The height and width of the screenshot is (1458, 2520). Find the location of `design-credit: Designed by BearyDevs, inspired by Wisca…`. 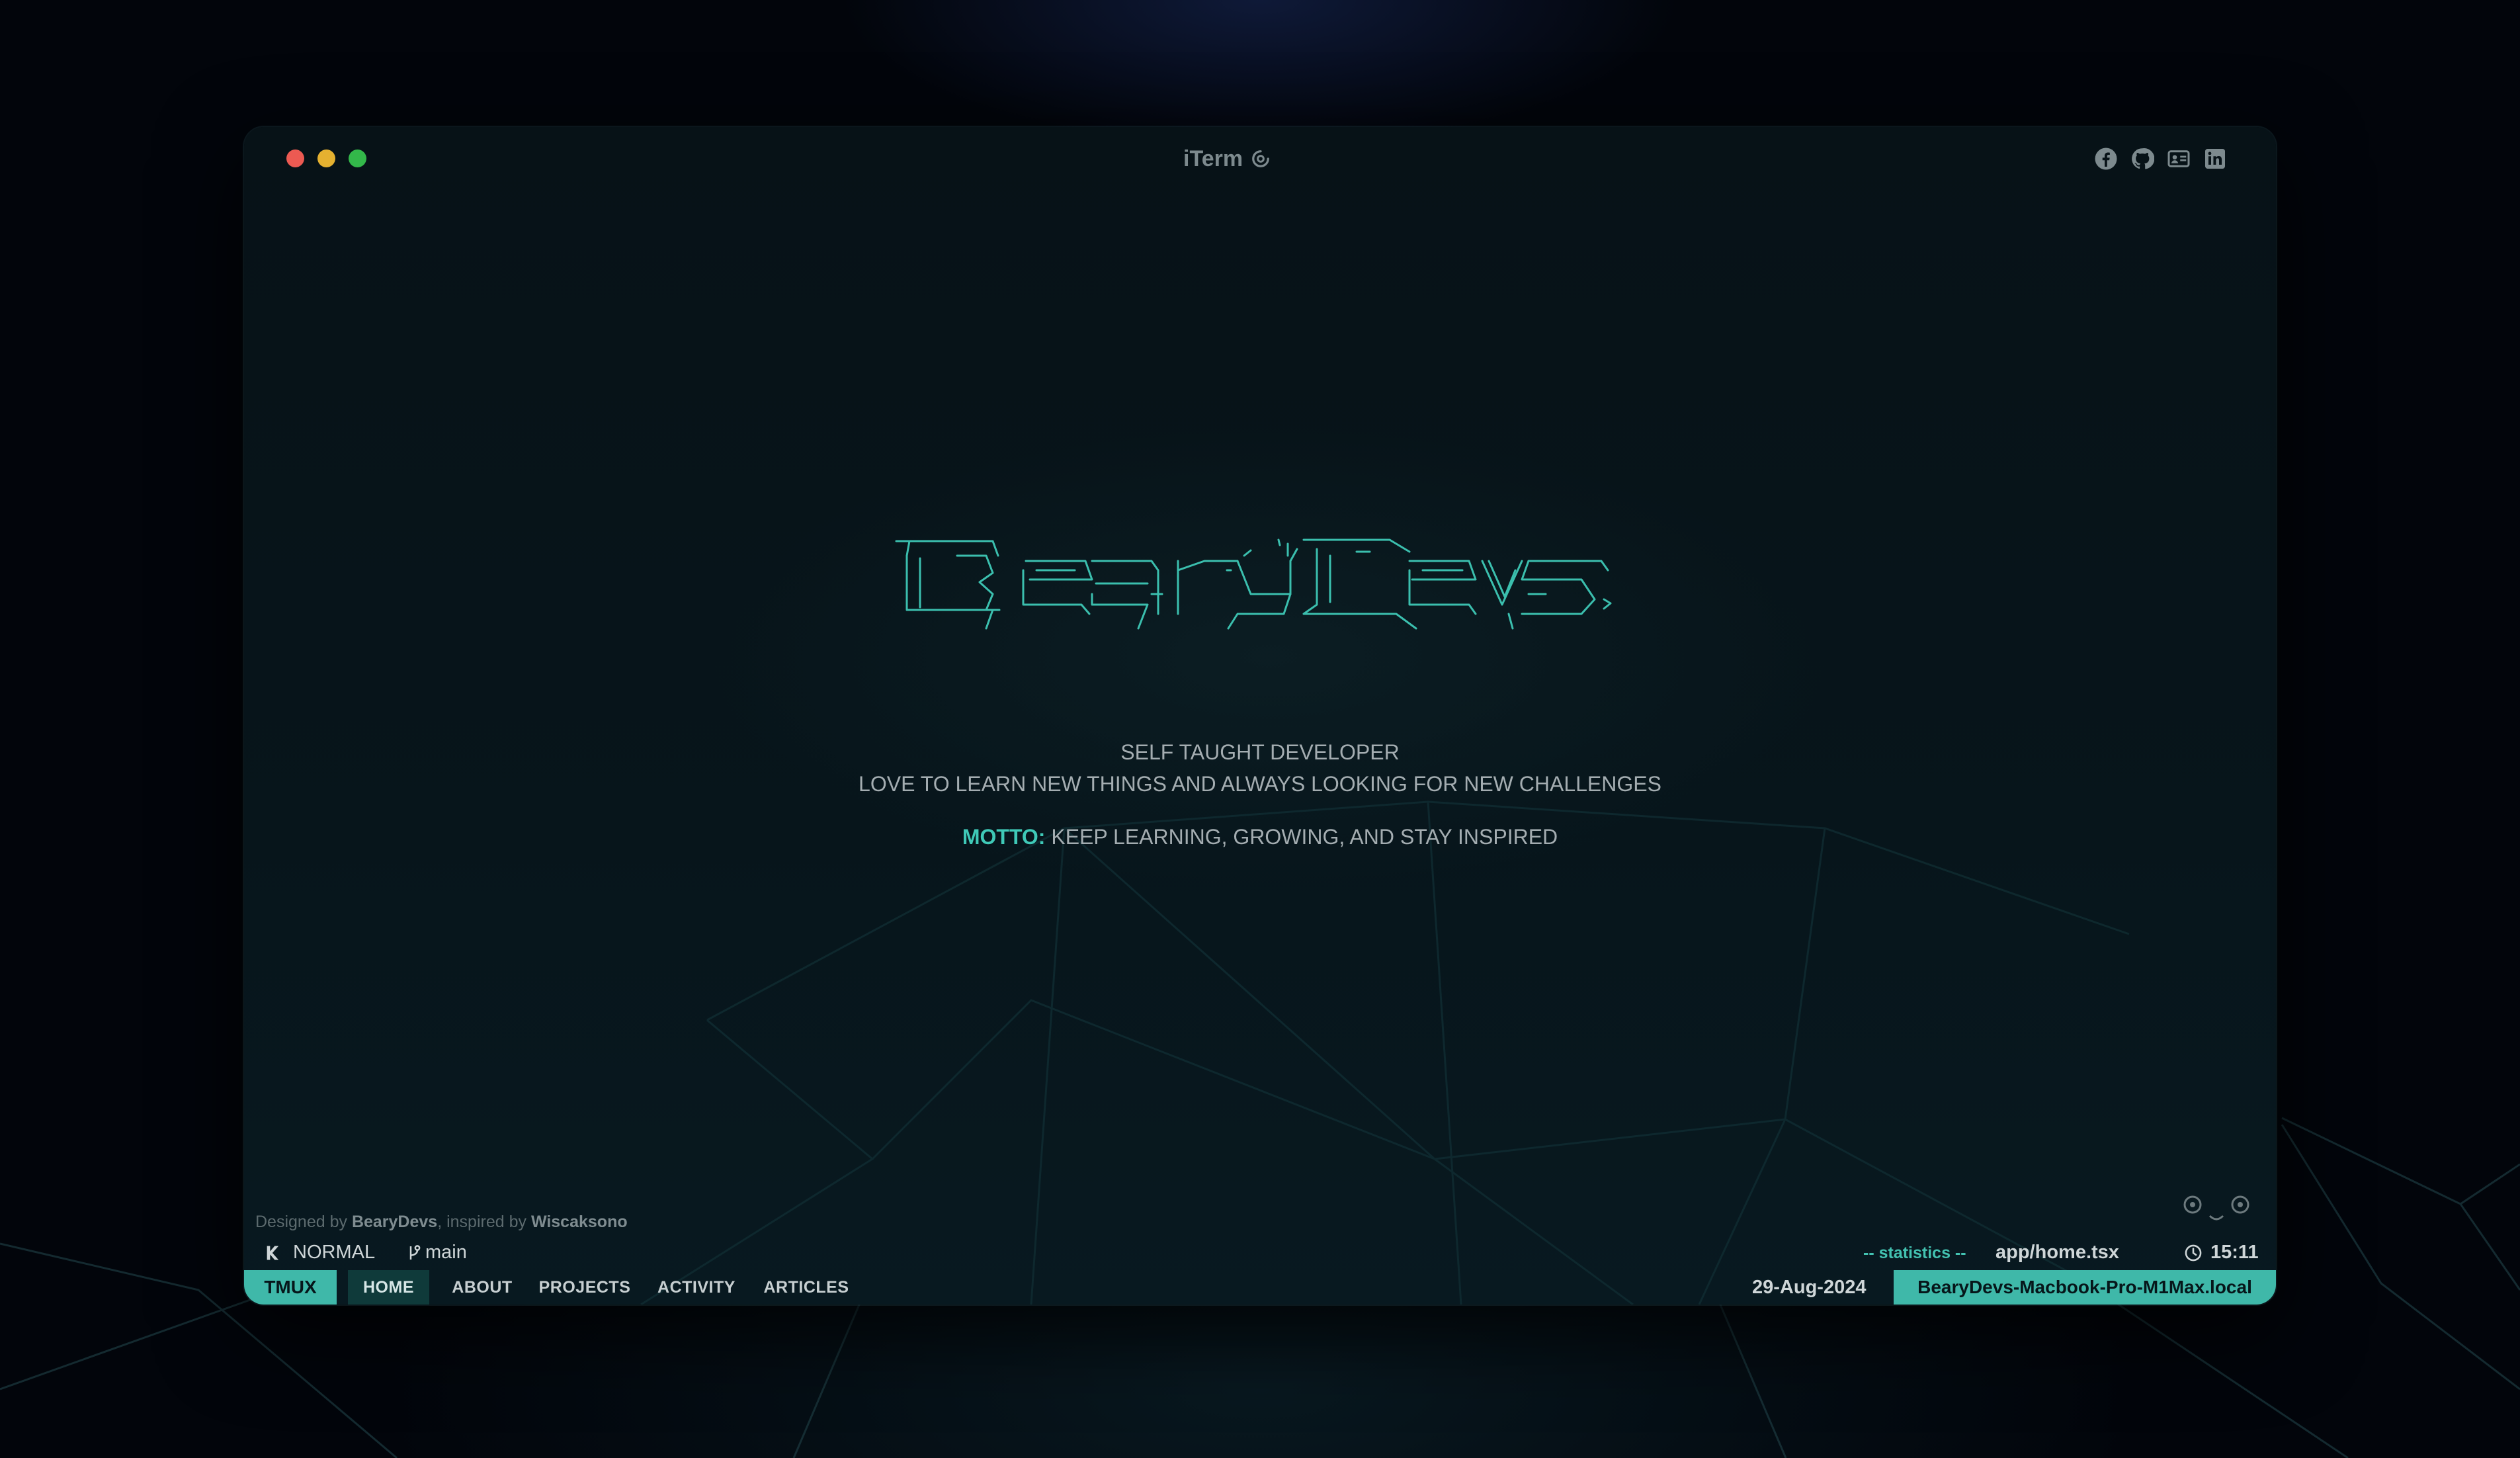

design-credit: Designed by BearyDevs, inspired by Wisca… is located at coordinates (442, 1222).